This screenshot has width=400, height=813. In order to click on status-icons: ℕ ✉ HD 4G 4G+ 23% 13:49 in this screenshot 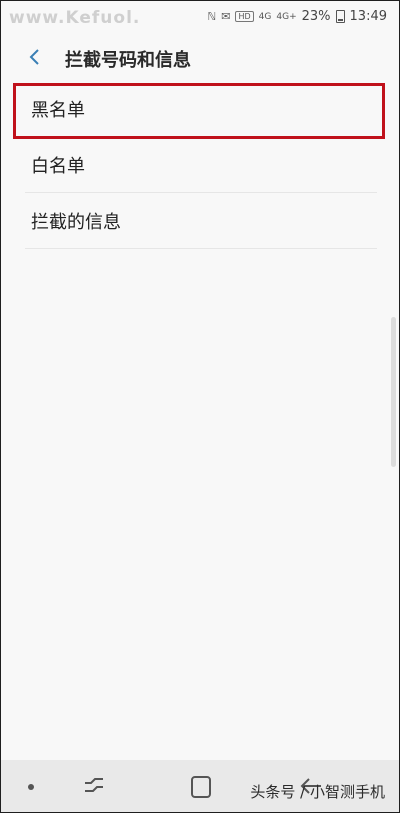, I will do `click(297, 16)`.